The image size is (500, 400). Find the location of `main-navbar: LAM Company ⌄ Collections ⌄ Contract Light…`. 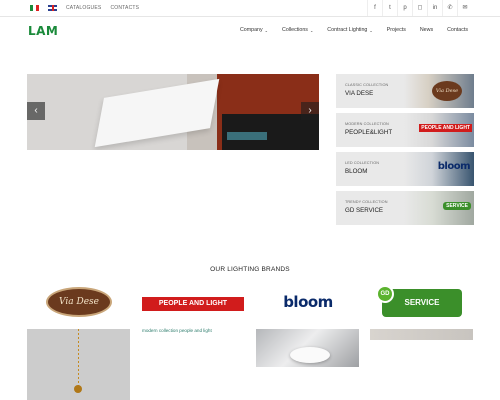

main-navbar: LAM Company ⌄ Collections ⌄ Contract Light… is located at coordinates (250, 31).